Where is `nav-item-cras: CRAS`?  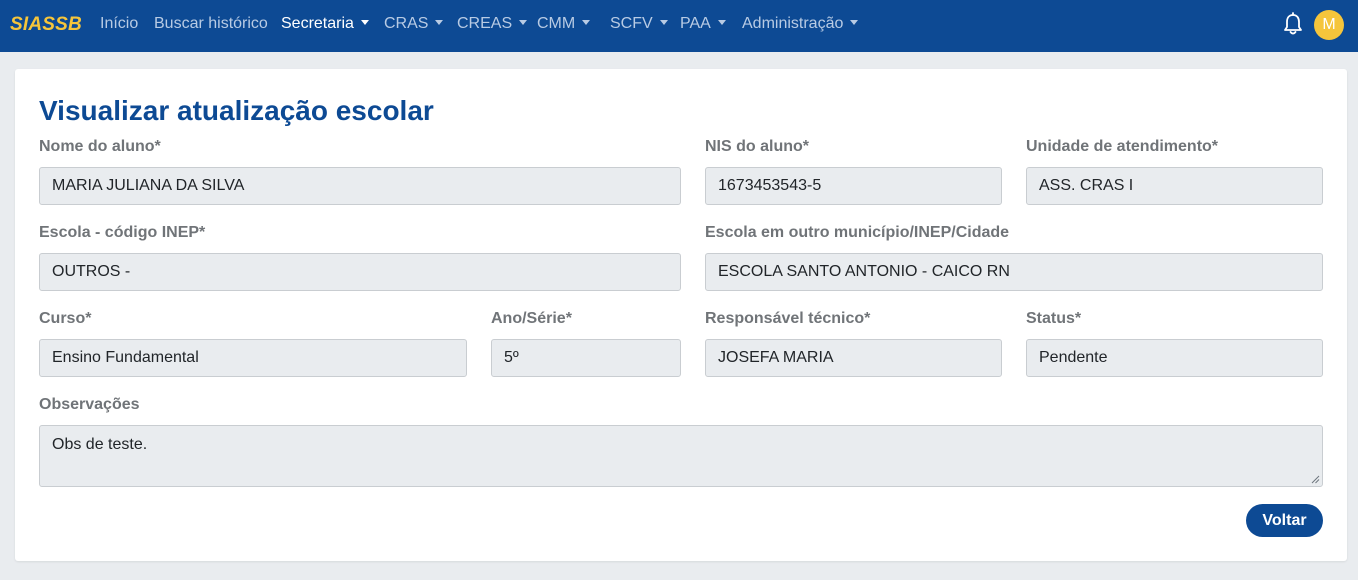 nav-item-cras: CRAS is located at coordinates (414, 24).